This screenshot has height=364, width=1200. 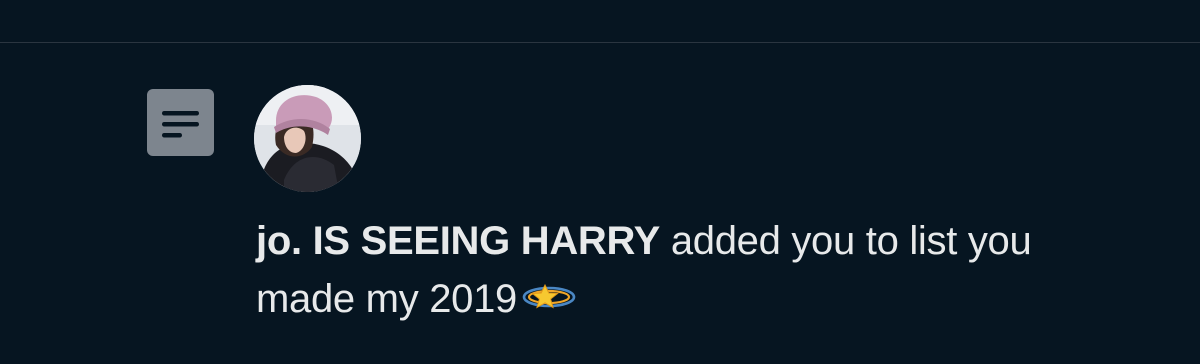 What do you see at coordinates (814, 241) in the screenshot?
I see `action-text: added you to list` at bounding box center [814, 241].